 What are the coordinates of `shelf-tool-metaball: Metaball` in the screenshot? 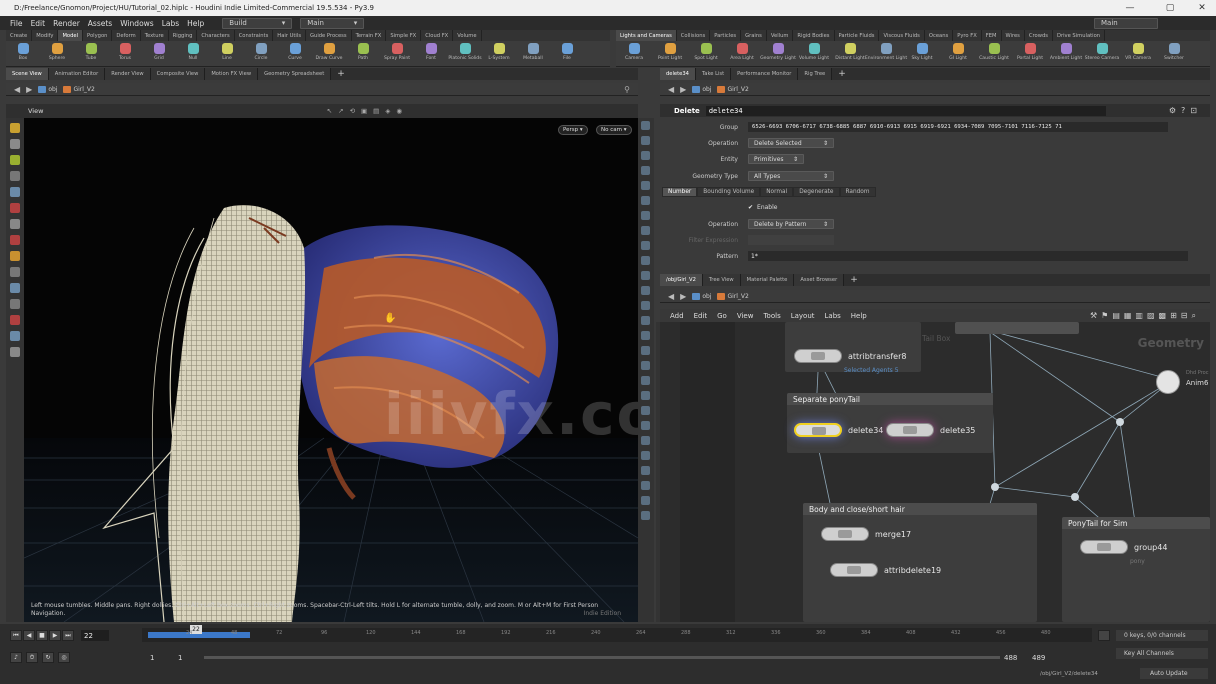 It's located at (533, 51).